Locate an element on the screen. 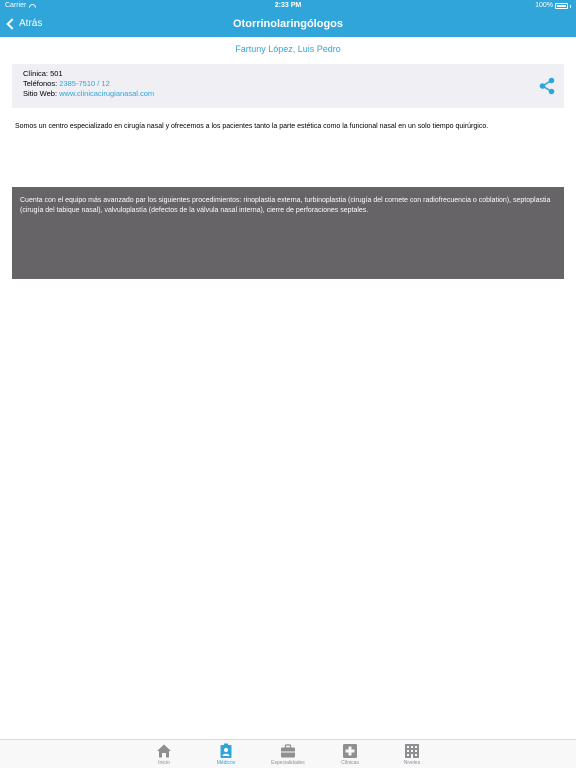 This screenshot has width=576, height=768. tab-clinicas: Clínicas is located at coordinates (350, 754).